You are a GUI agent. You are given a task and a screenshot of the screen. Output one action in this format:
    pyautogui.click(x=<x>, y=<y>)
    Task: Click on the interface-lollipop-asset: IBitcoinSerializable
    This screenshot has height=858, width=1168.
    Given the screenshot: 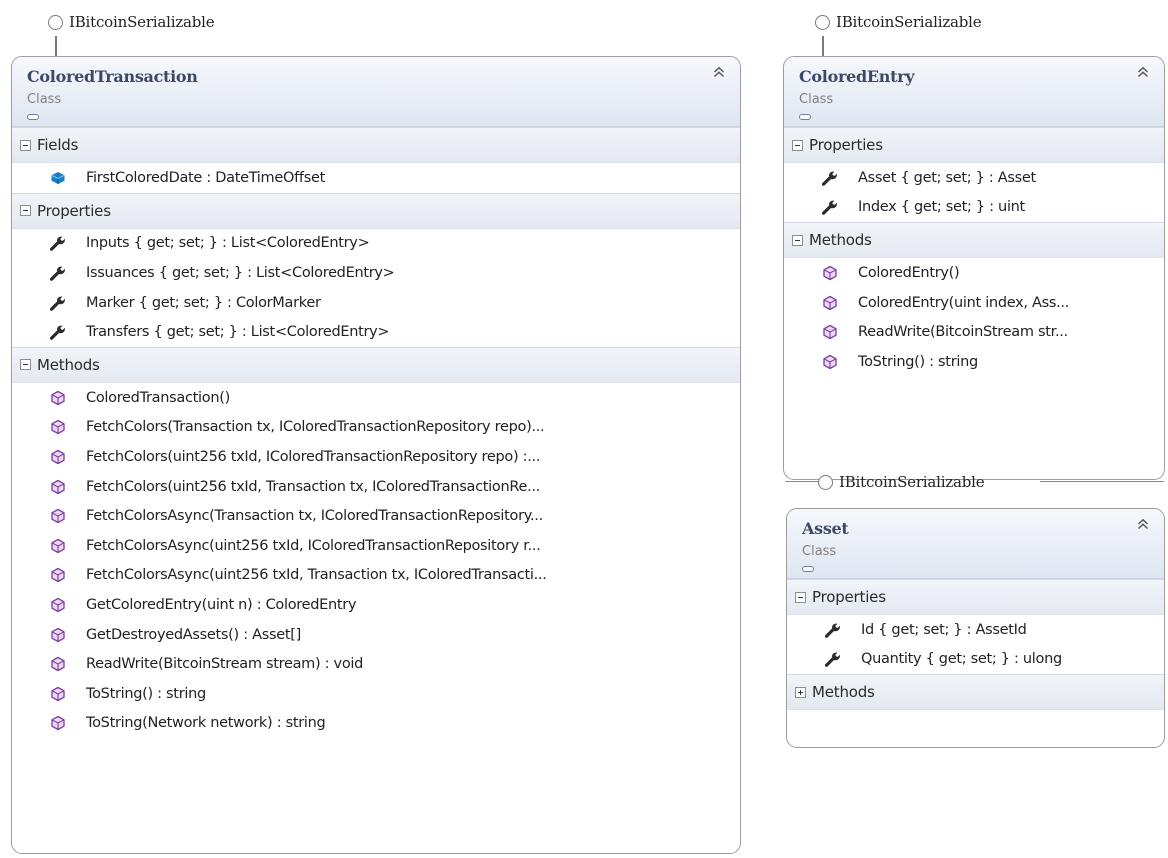 What is the action you would take?
    pyautogui.click(x=901, y=482)
    